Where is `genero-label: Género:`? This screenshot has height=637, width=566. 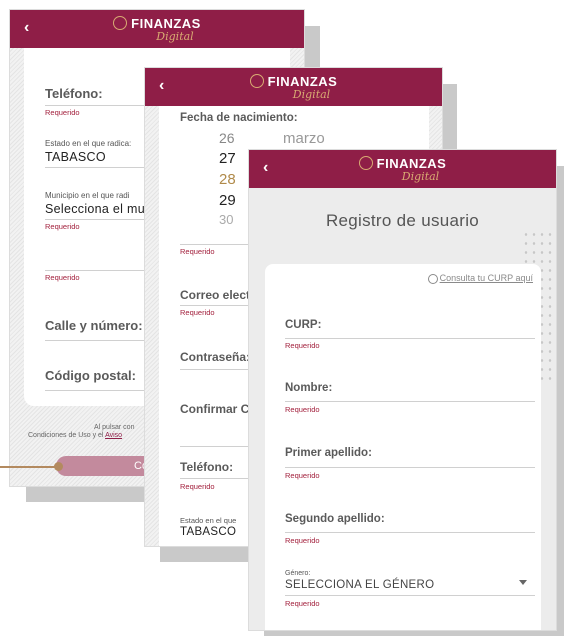 genero-label: Género: is located at coordinates (298, 573).